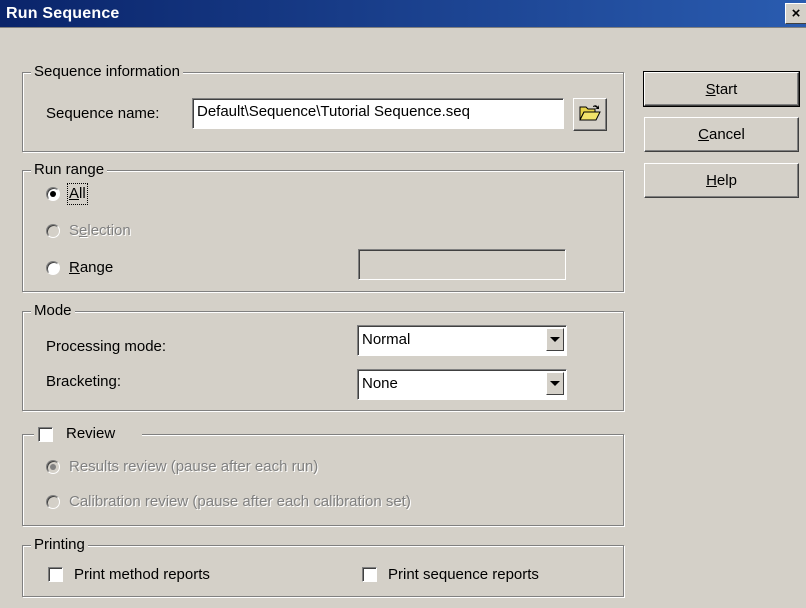  Describe the element at coordinates (462, 384) in the screenshot. I see `bracketing-select: None` at that location.